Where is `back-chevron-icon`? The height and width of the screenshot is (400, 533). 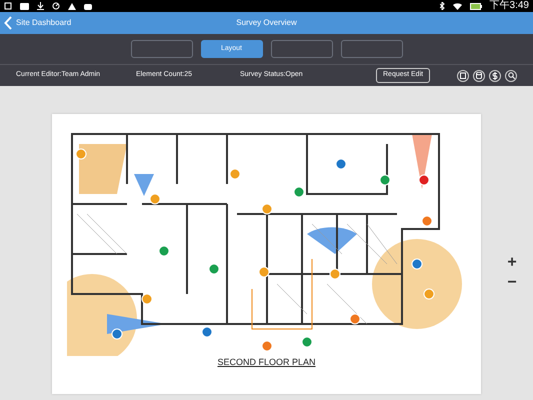 back-chevron-icon is located at coordinates (8, 23).